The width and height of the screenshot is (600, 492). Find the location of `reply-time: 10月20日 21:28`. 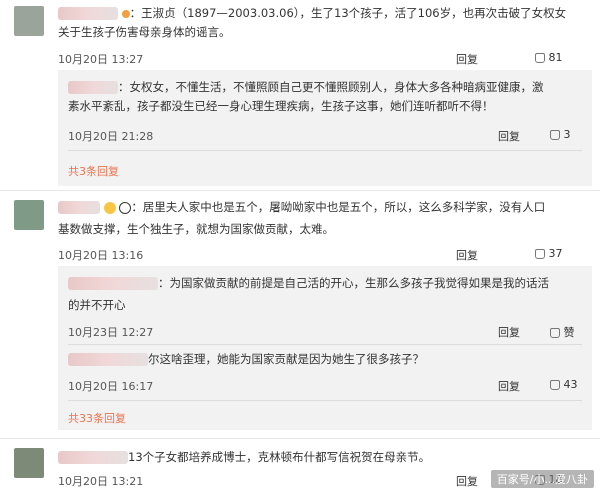

reply-time: 10月20日 21:28 is located at coordinates (111, 136).